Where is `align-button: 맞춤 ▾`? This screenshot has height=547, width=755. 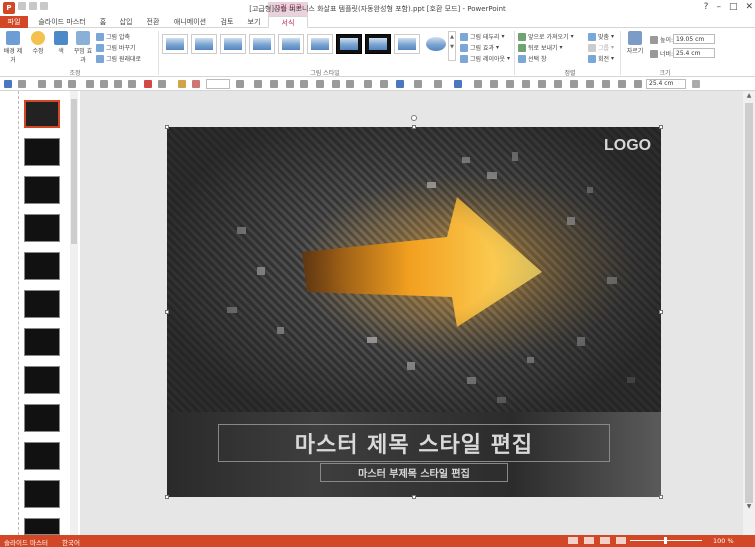 align-button: 맞춤 ▾ is located at coordinates (601, 36).